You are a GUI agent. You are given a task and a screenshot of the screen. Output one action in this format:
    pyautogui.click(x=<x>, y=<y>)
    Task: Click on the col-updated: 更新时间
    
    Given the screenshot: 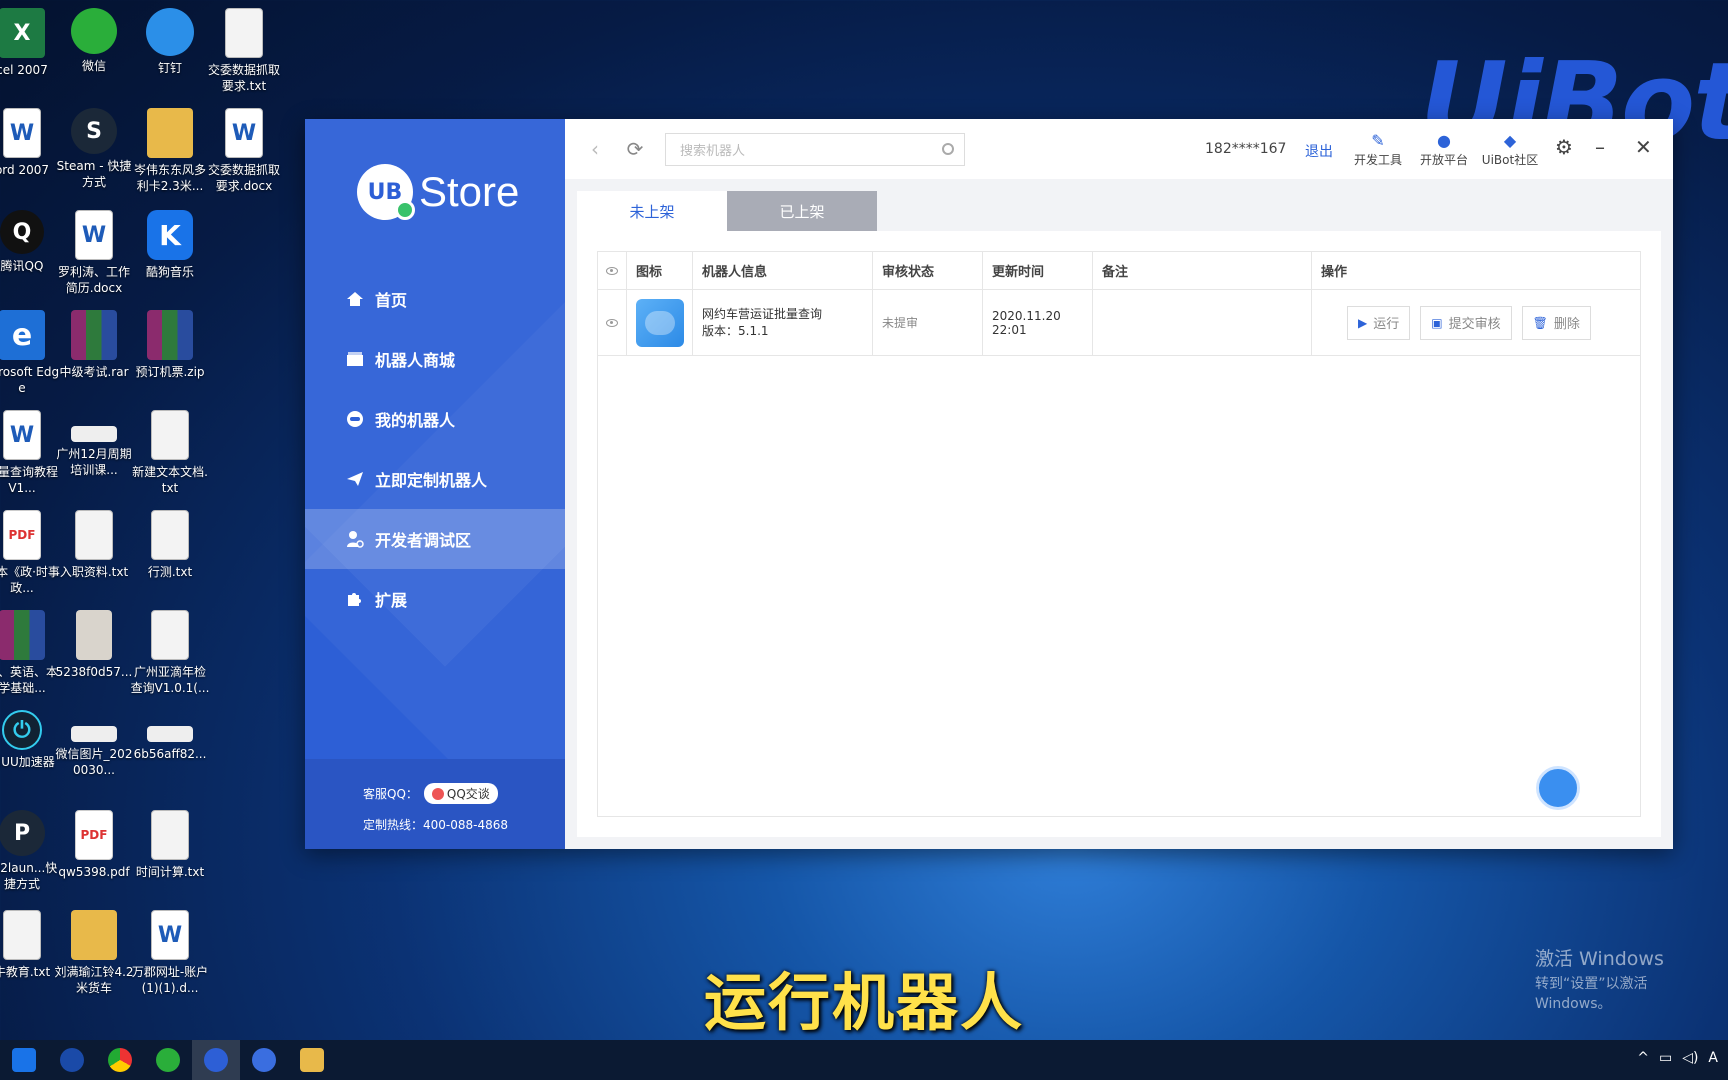 What is the action you would take?
    pyautogui.click(x=1038, y=270)
    